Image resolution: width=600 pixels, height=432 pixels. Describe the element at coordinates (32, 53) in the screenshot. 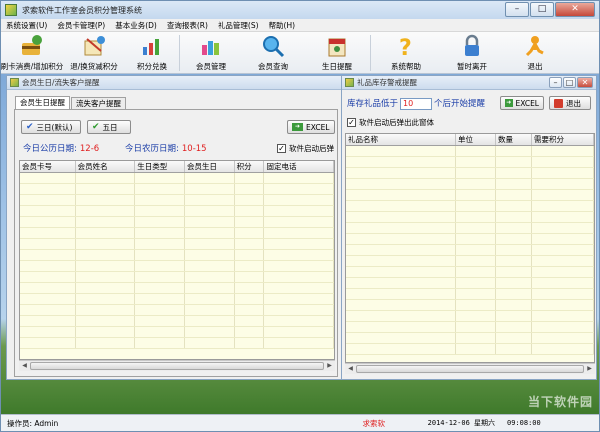

I see `card-swipe-button: 刷卡消费/增加积分` at that location.